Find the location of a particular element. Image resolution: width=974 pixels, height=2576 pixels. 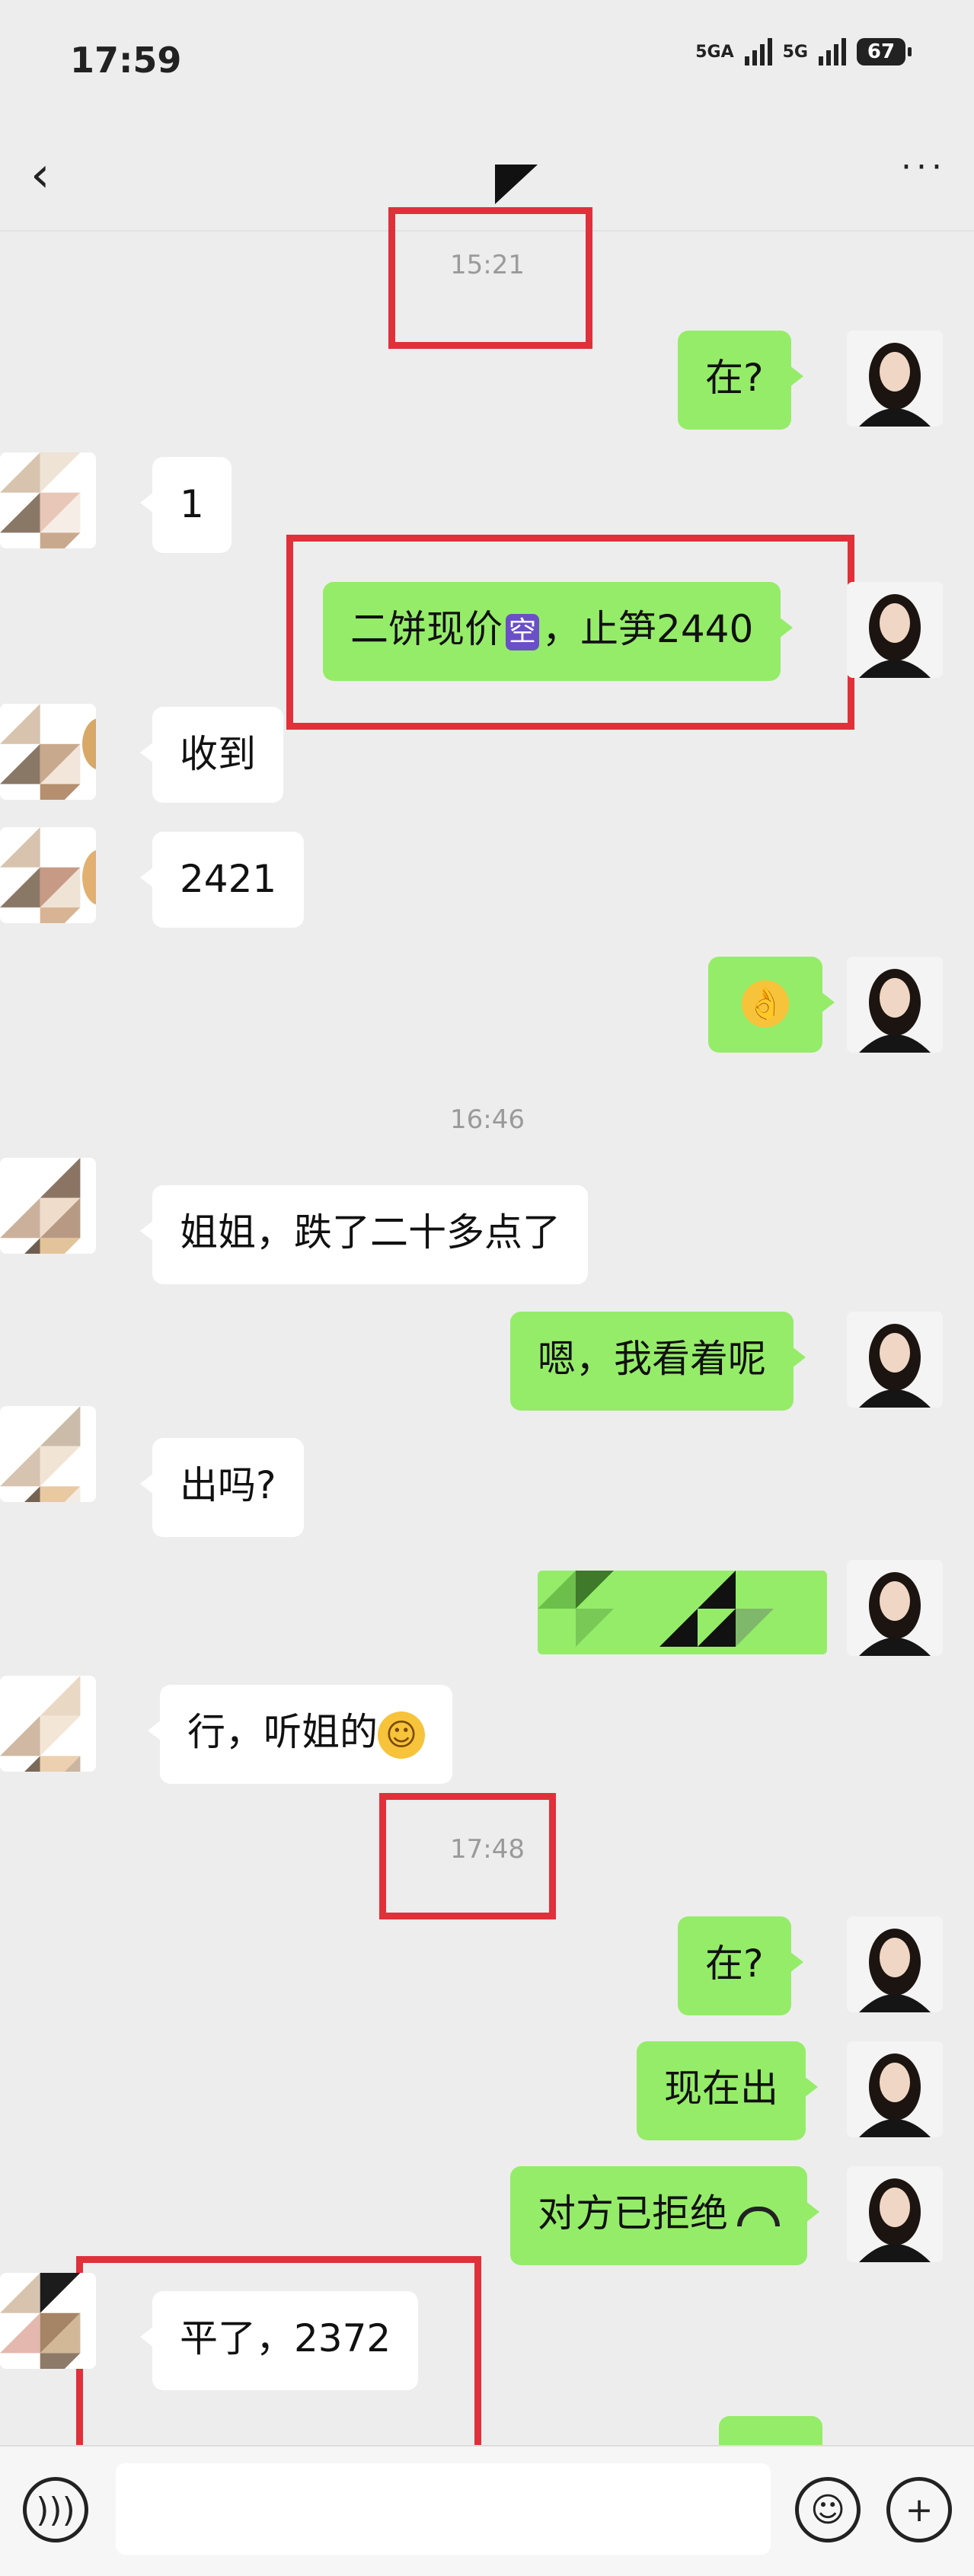

message-bubble: 现在出 is located at coordinates (727, 2090).